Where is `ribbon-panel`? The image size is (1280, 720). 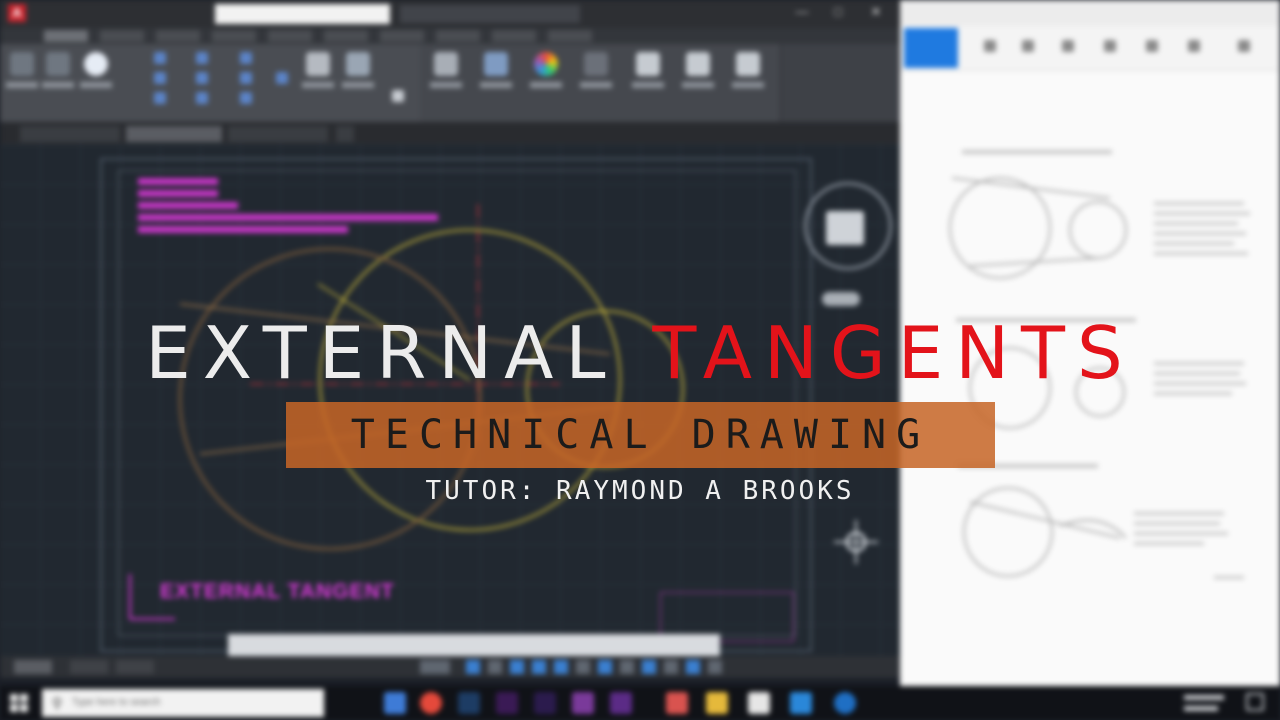
ribbon-panel is located at coordinates (450, 83).